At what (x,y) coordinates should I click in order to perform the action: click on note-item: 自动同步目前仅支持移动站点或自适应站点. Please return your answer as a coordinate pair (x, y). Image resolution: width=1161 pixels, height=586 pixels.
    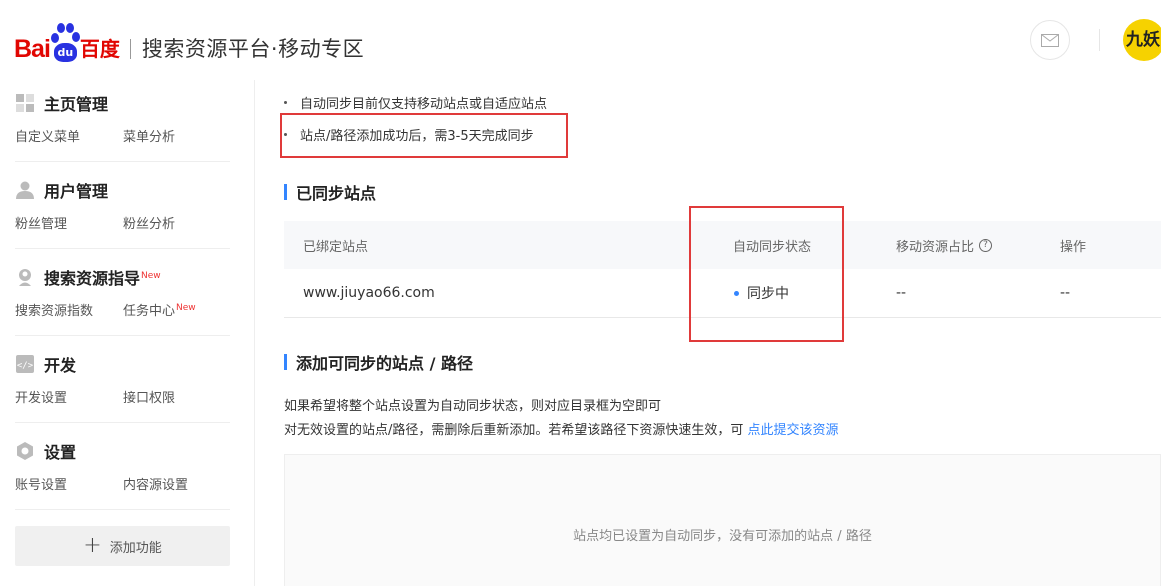
    Looking at the image, I should click on (415, 102).